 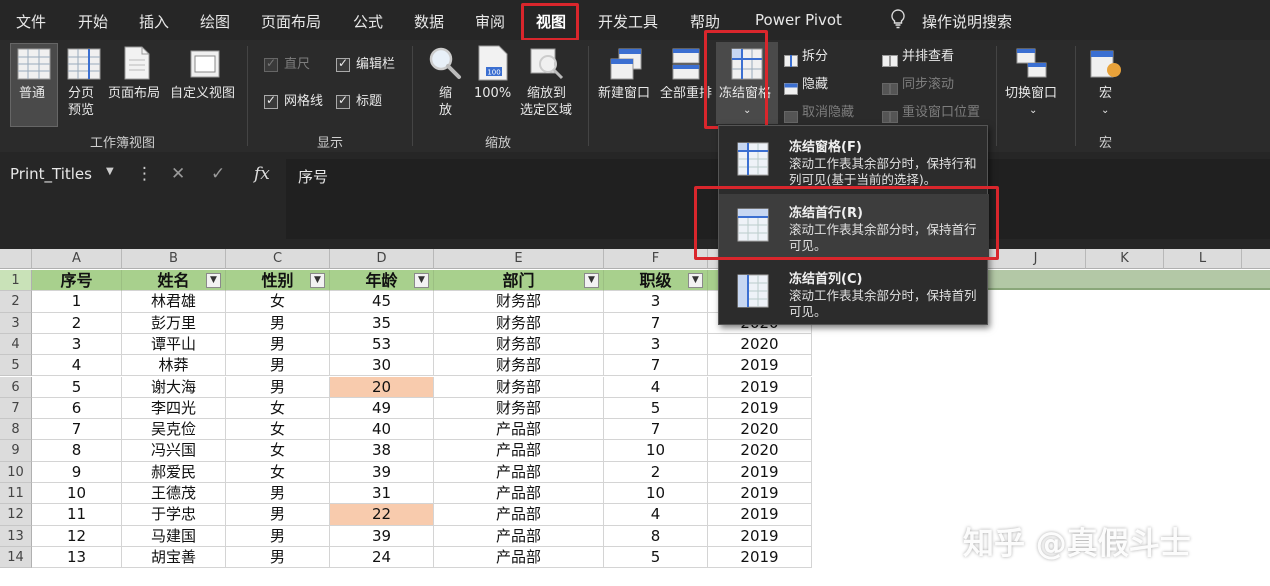 I want to click on zoom-100-button: 100%, so click(x=492, y=94).